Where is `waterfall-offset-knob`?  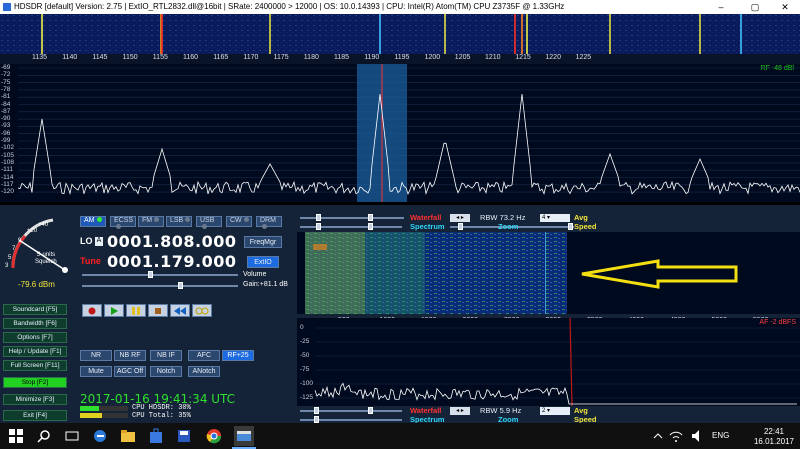
waterfall-offset-knob is located at coordinates (370, 217).